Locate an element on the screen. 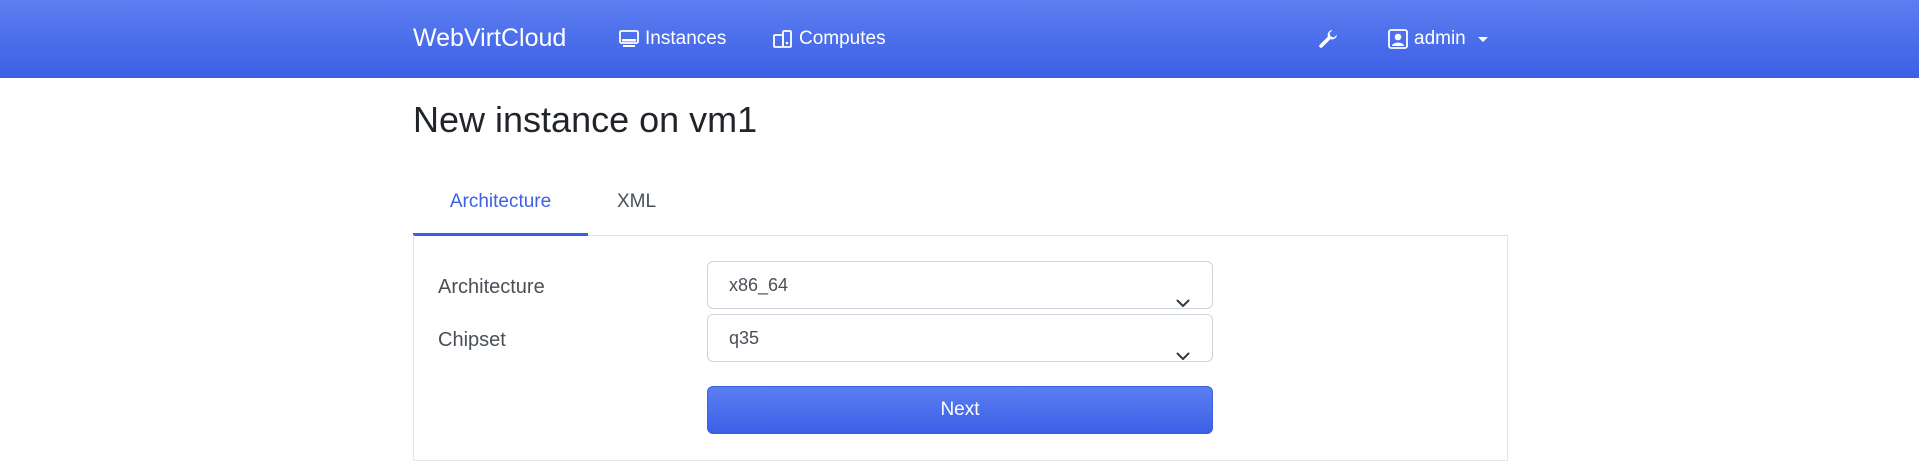 Image resolution: width=1919 pixels, height=476 pixels. tab-bar: Architecture XML is located at coordinates (960, 207).